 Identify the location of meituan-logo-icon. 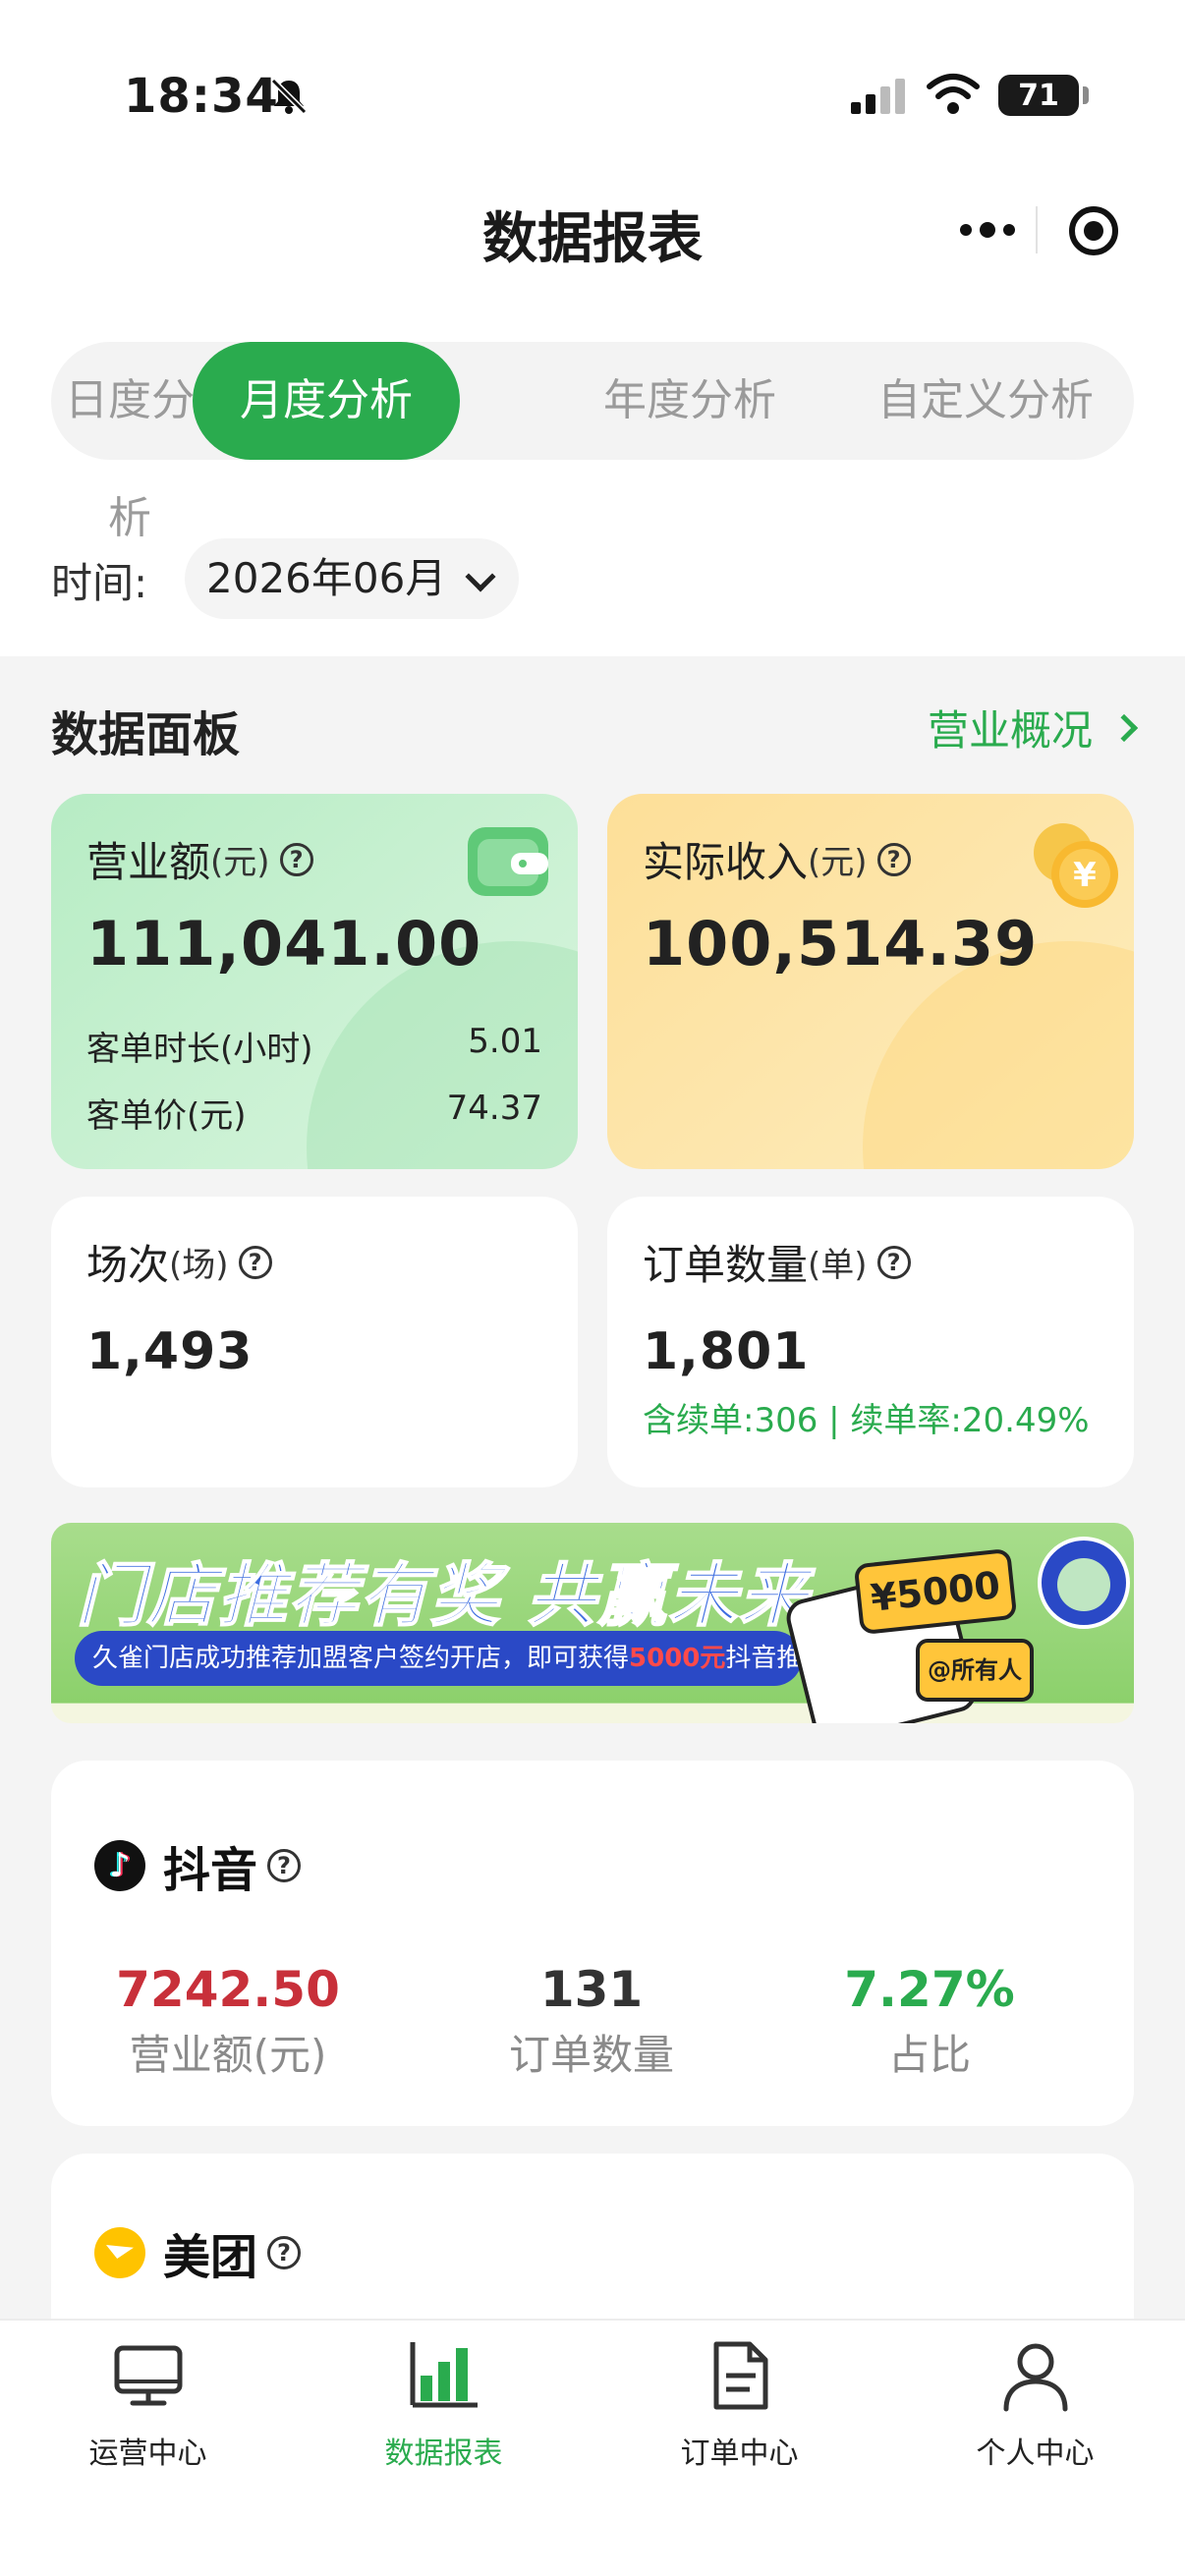
(120, 2252).